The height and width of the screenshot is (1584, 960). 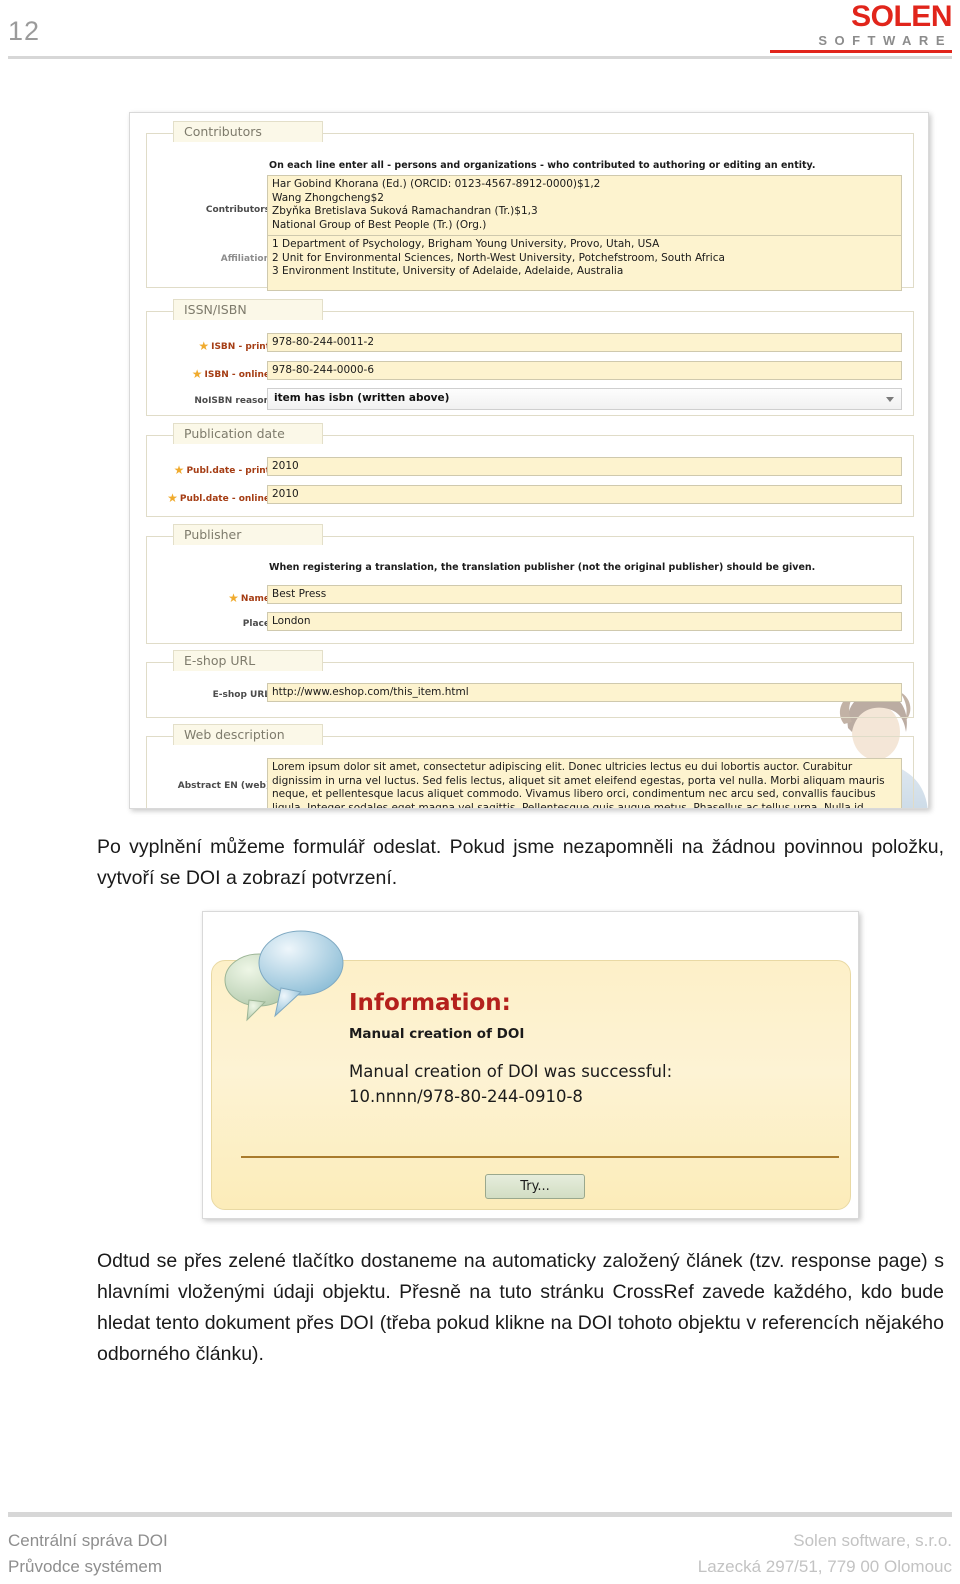 What do you see at coordinates (861, 51) in the screenshot?
I see `logo-underline` at bounding box center [861, 51].